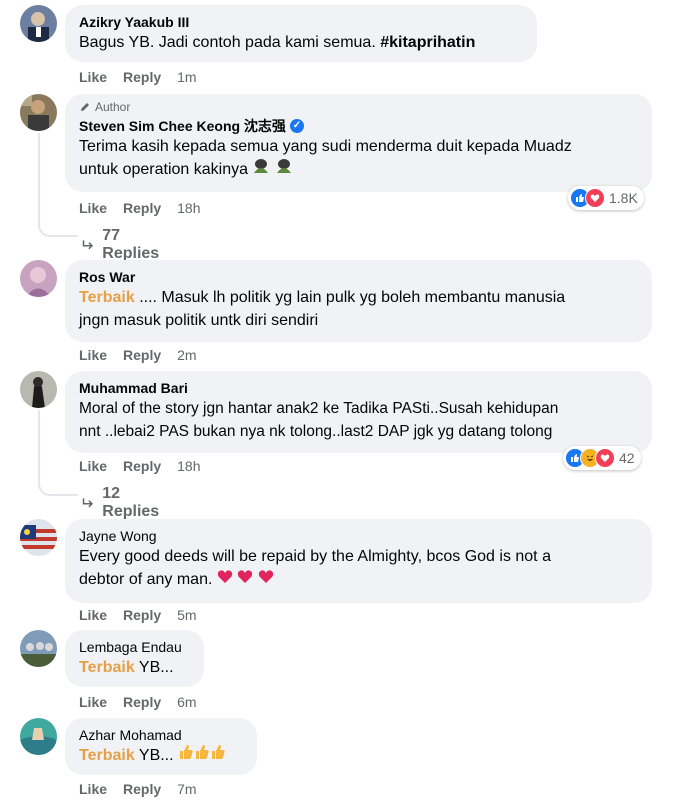 The width and height of the screenshot is (699, 800). Describe the element at coordinates (134, 647) in the screenshot. I see `commenter-name: Lembaga Endau` at that location.